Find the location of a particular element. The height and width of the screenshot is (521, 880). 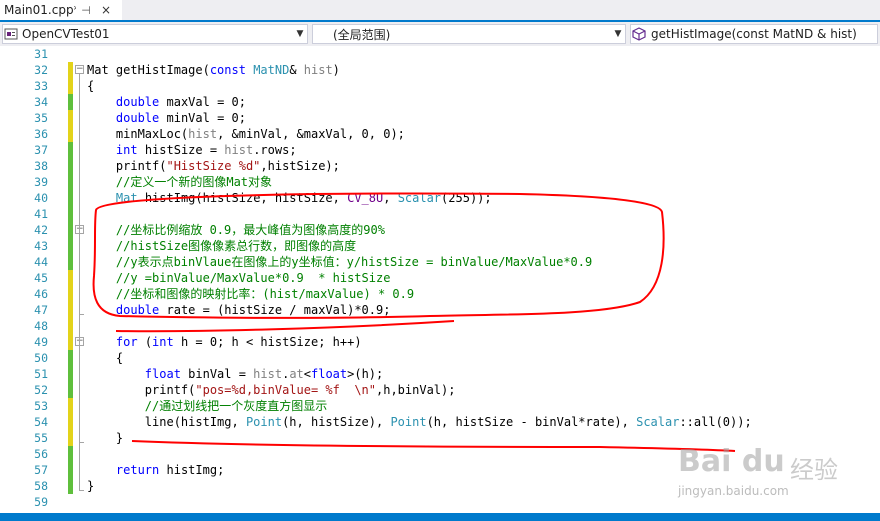

code-token: Point is located at coordinates (408, 422).